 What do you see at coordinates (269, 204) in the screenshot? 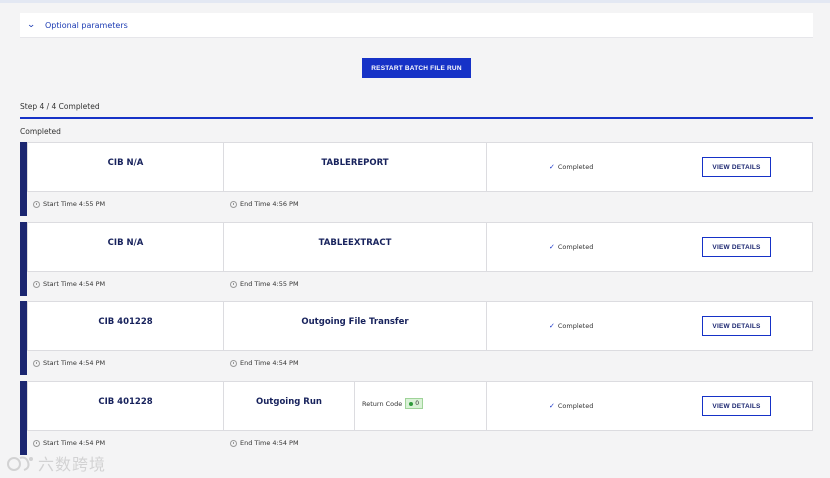
I see `end-time-text: End Time 4:56 PM` at bounding box center [269, 204].